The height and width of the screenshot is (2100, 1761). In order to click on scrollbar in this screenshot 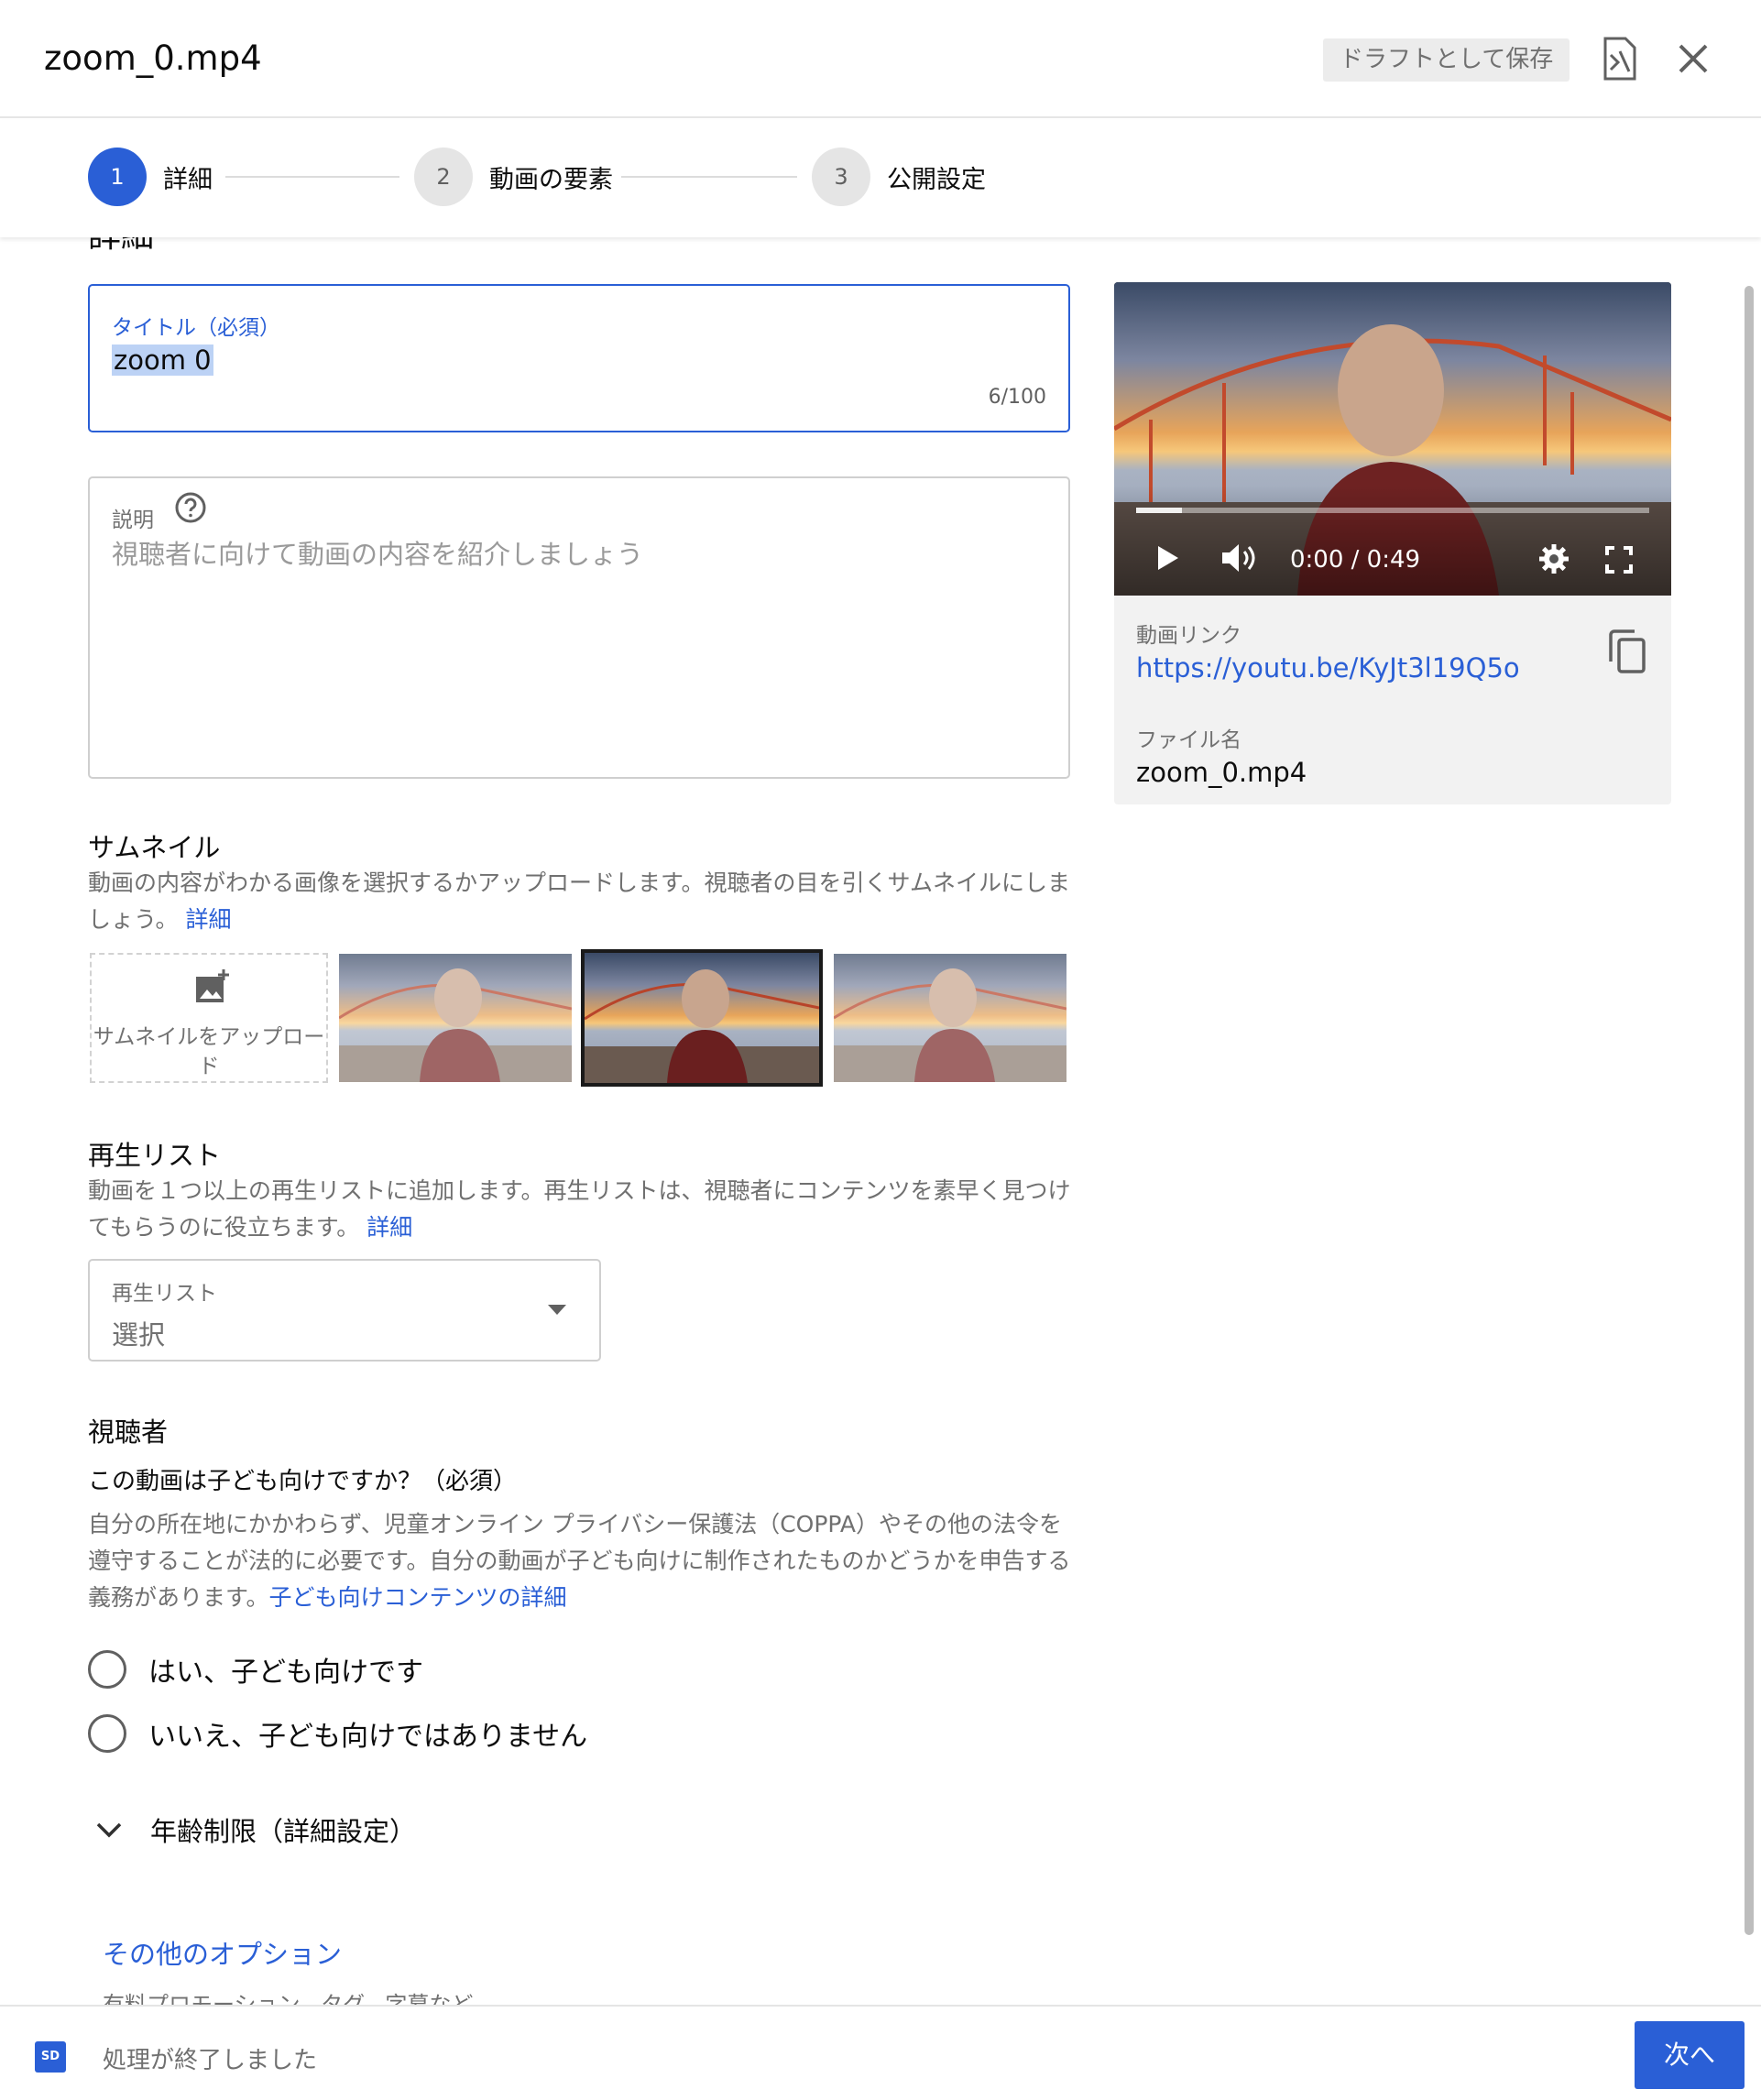, I will do `click(1749, 1110)`.